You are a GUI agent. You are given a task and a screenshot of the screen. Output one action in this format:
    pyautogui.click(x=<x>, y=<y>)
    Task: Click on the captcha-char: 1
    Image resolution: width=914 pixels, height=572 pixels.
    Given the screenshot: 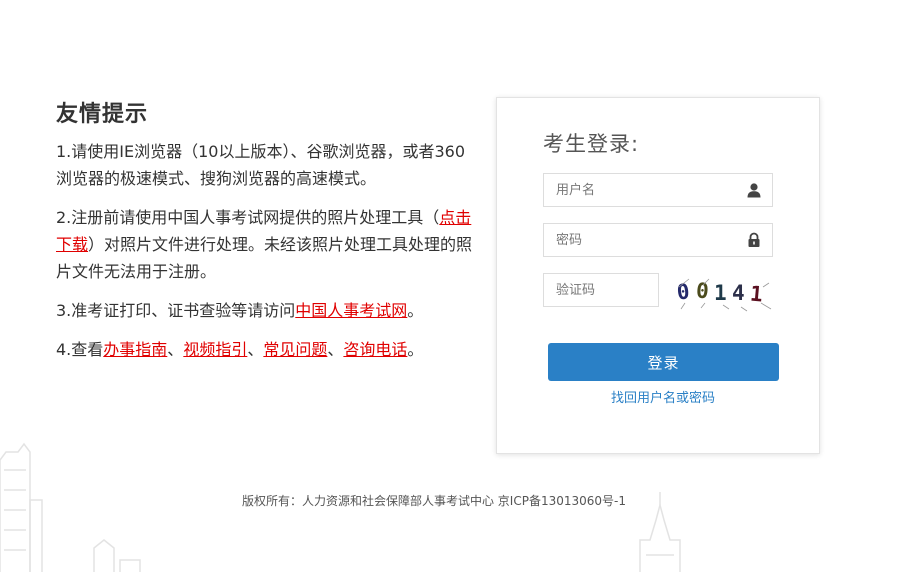 What is the action you would take?
    pyautogui.click(x=720, y=293)
    